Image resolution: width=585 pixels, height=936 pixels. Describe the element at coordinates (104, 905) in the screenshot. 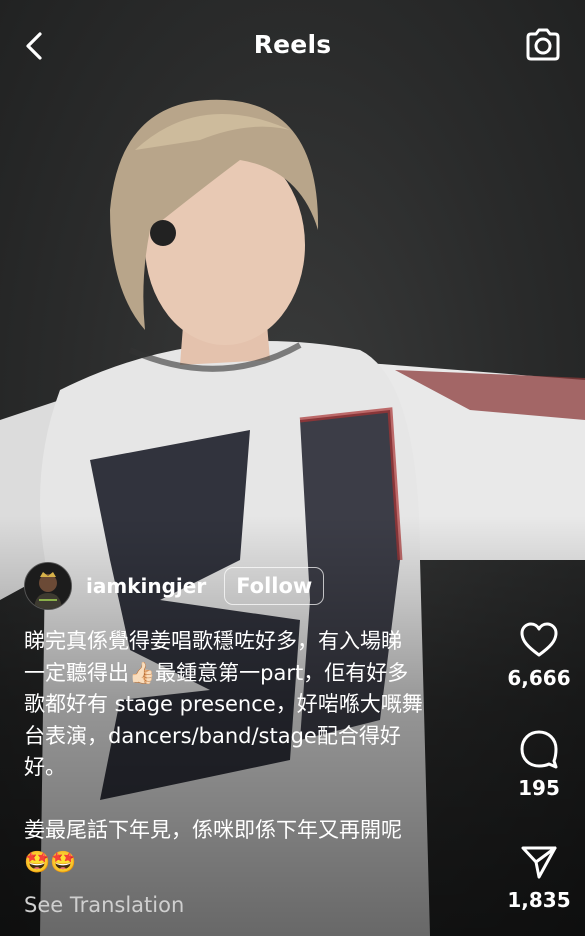

I see `see-translation-link: See Translation` at that location.